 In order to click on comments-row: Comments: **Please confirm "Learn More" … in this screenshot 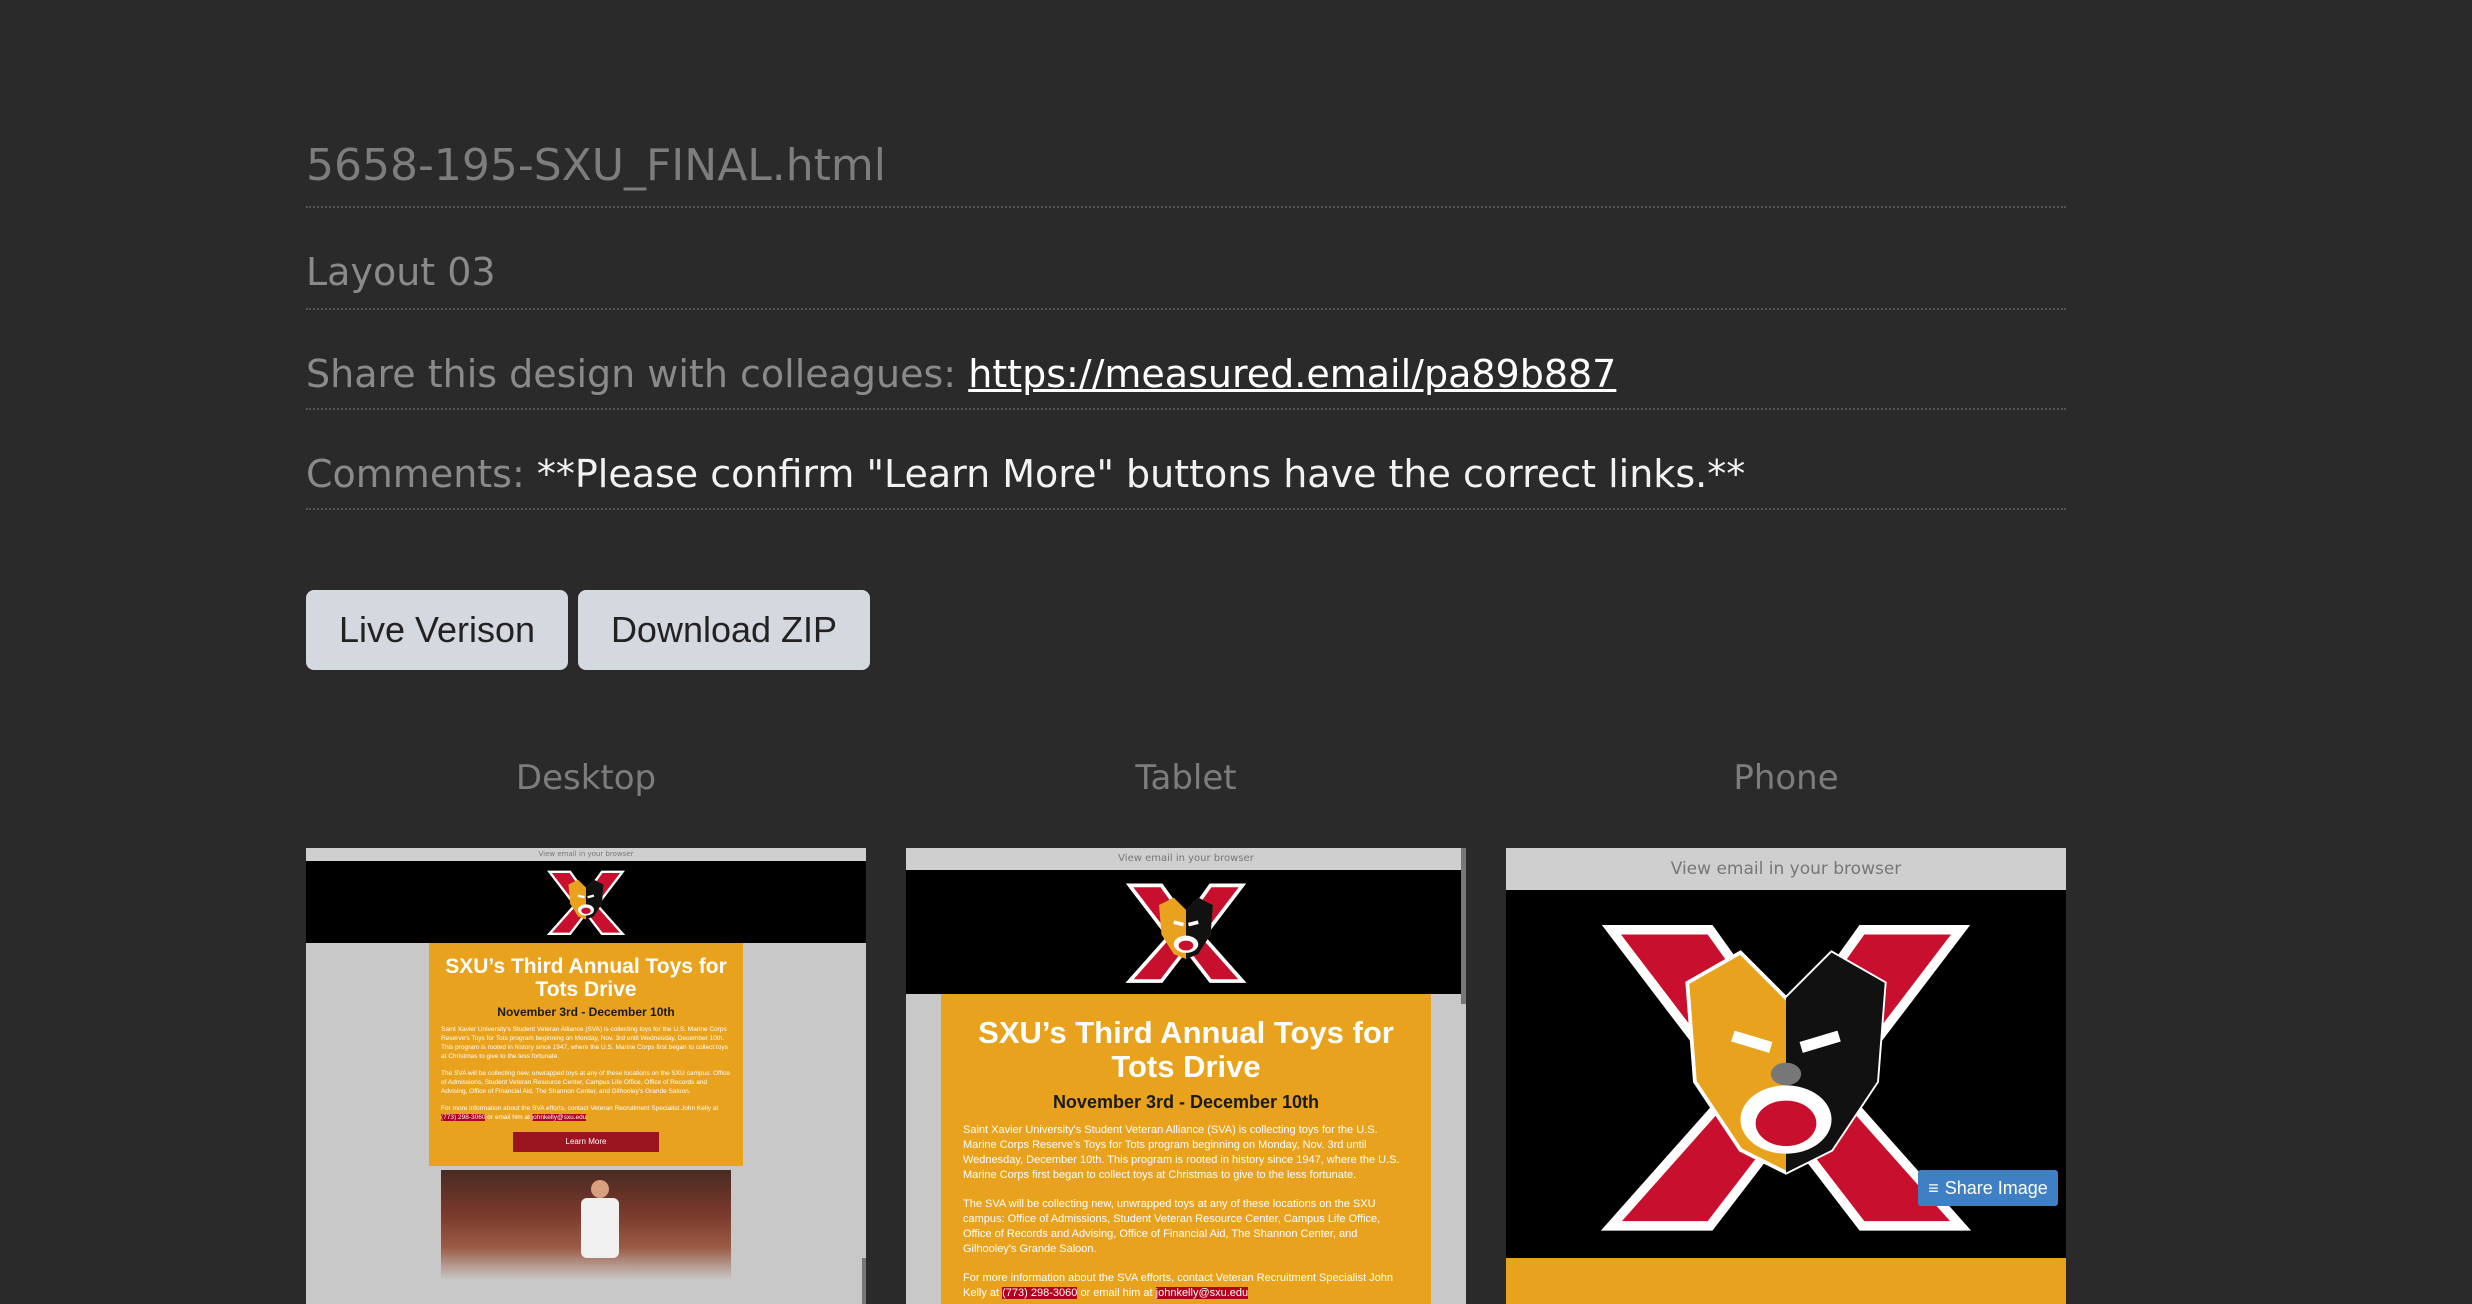, I will do `click(1186, 481)`.